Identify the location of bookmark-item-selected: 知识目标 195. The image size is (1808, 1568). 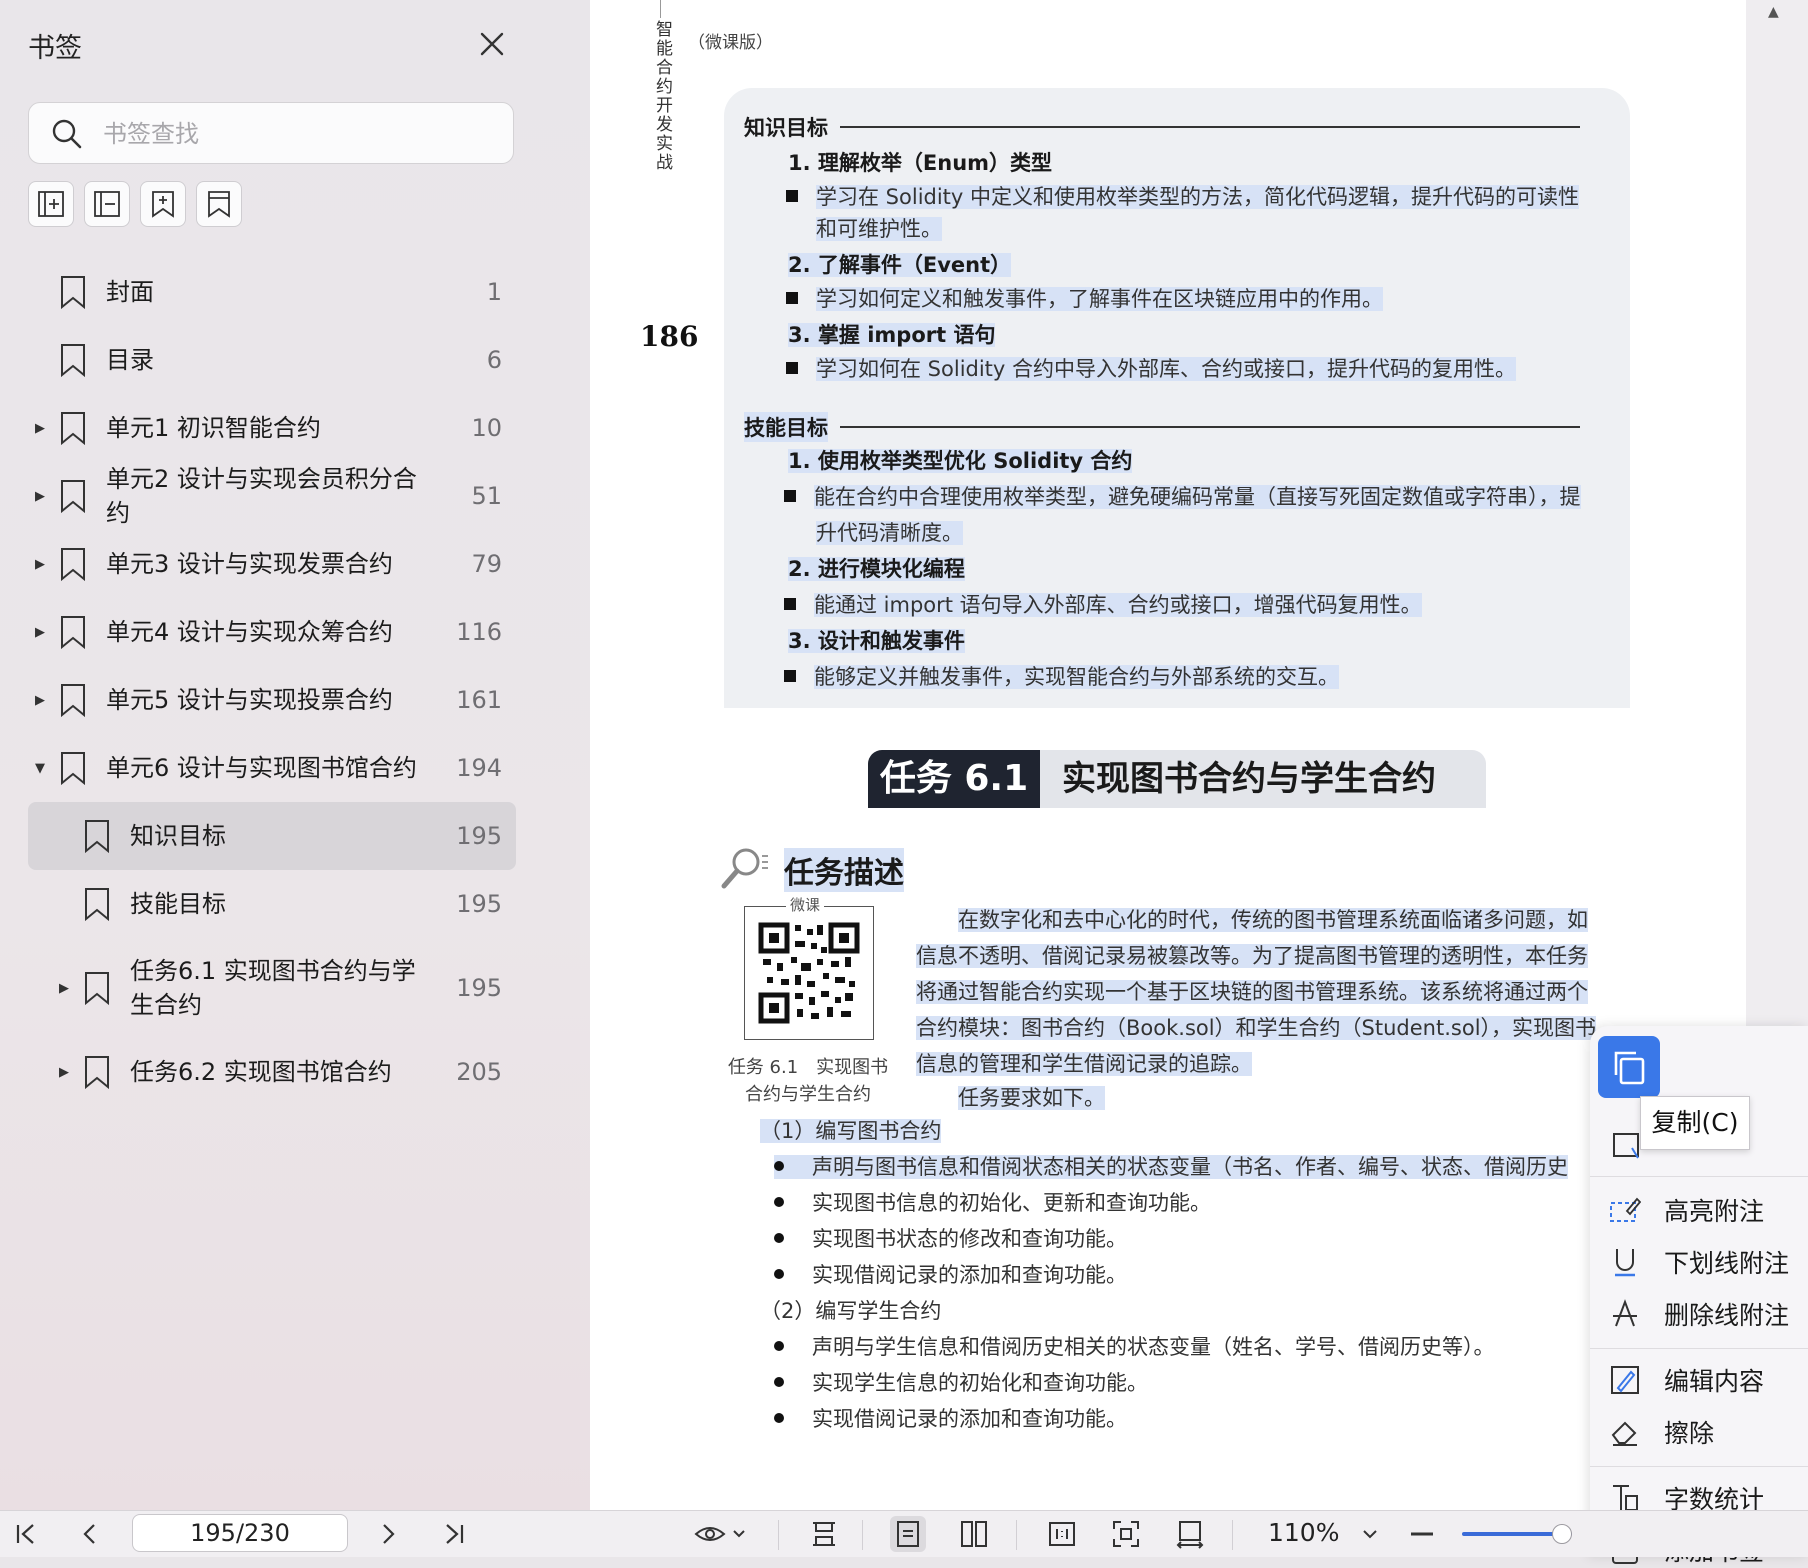
(272, 836).